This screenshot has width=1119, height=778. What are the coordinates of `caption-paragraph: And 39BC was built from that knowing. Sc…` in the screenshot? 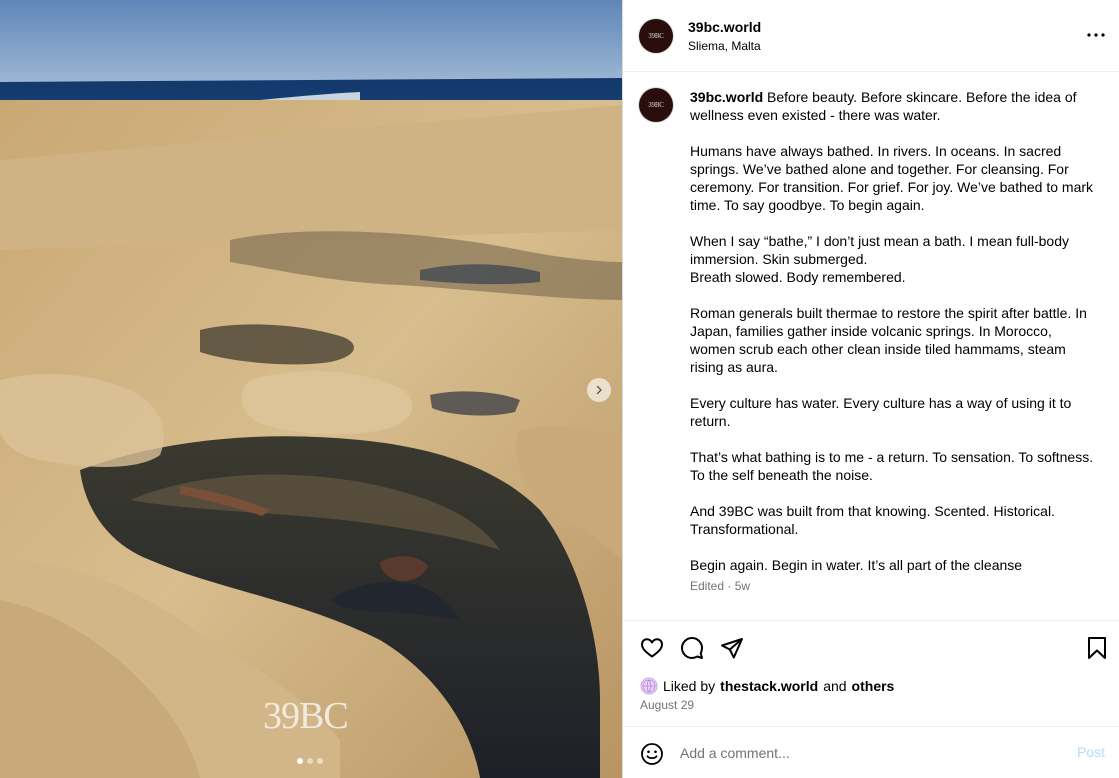 It's located at (872, 520).